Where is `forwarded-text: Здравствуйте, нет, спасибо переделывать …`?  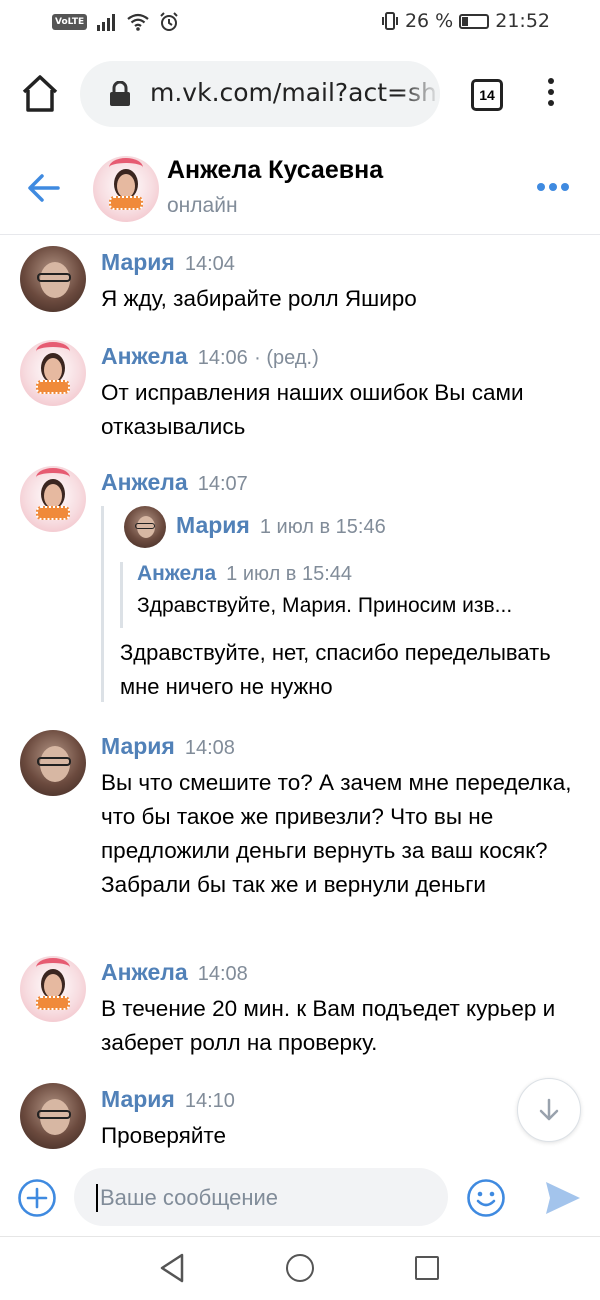 forwarded-text: Здравствуйте, нет, спасибо переделывать … is located at coordinates (335, 669).